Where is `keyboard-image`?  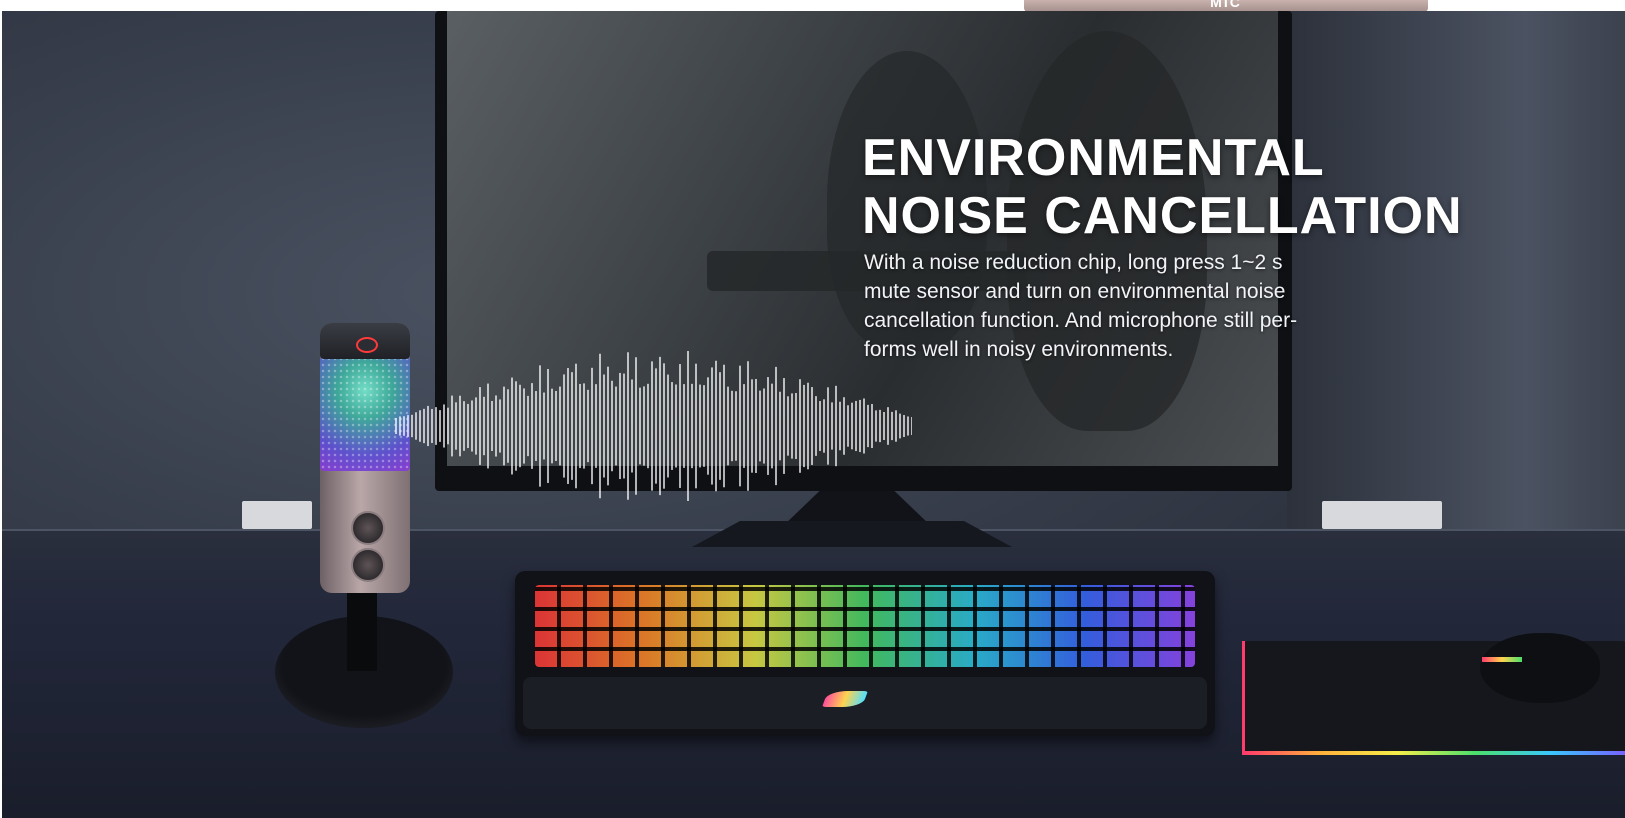
keyboard-image is located at coordinates (865, 653).